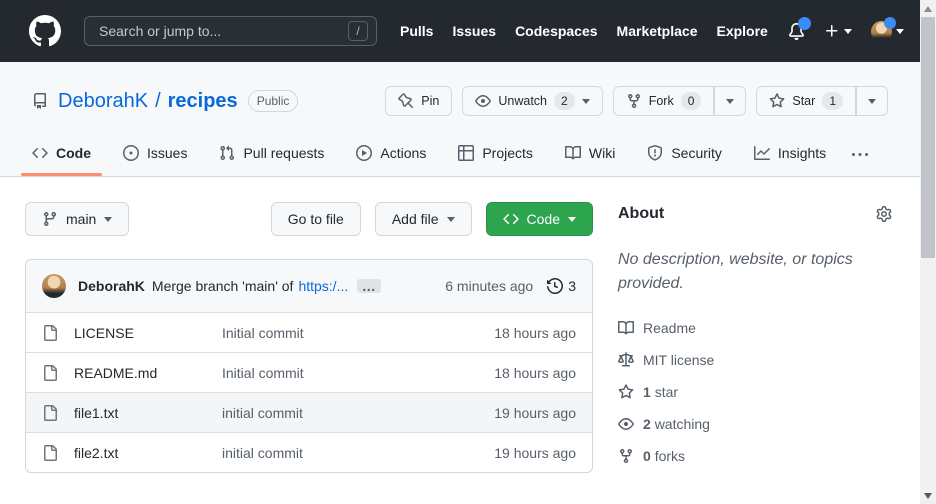 This screenshot has height=504, width=936. I want to click on repo-book-icon, so click(40, 101).